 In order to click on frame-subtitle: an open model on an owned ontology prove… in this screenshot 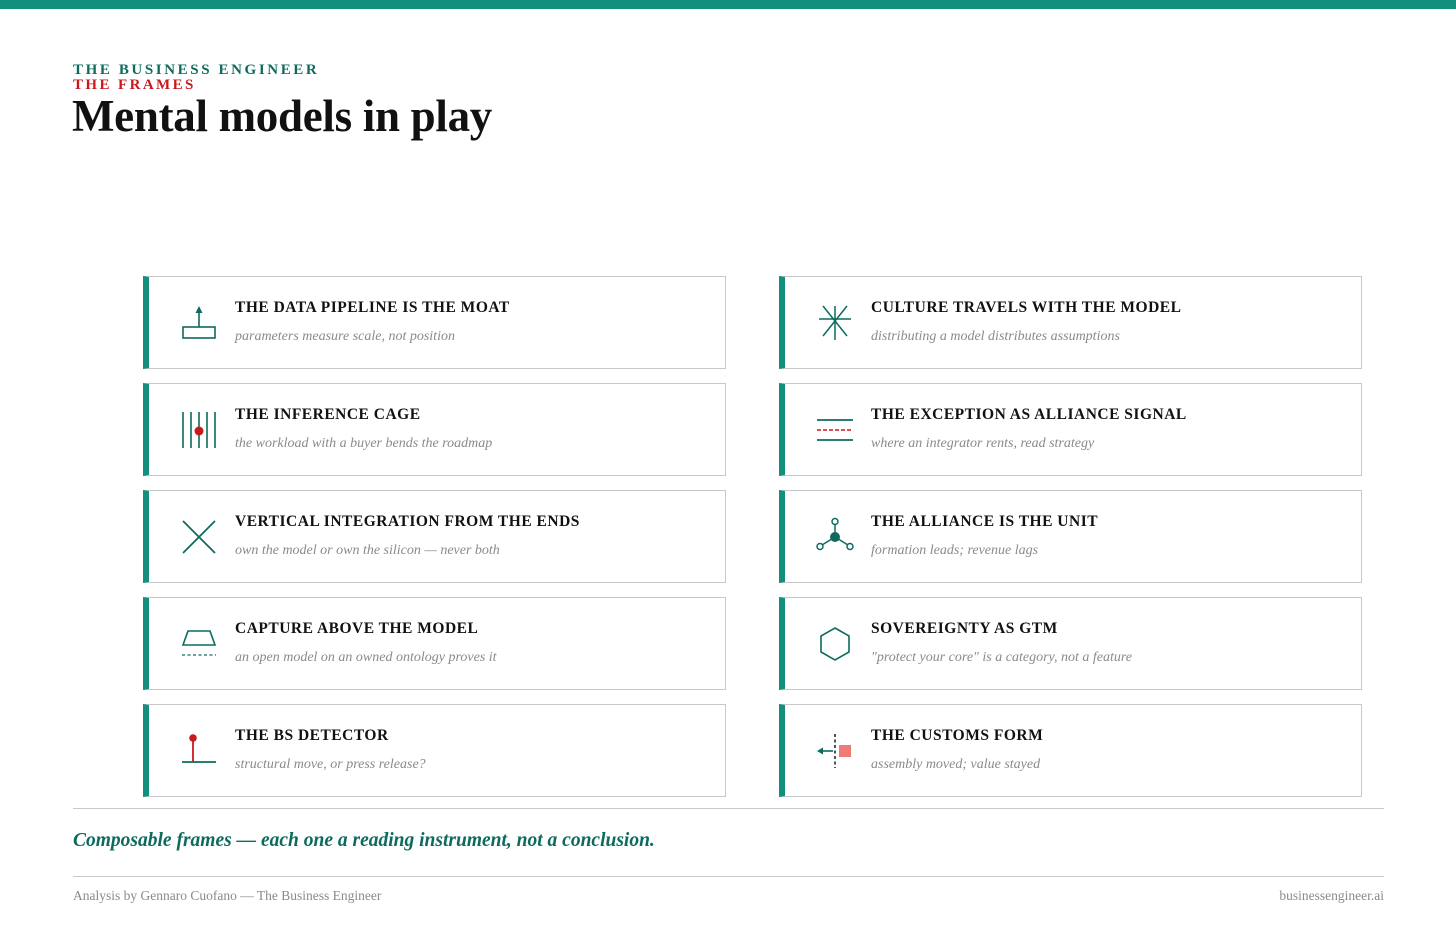, I will do `click(366, 657)`.